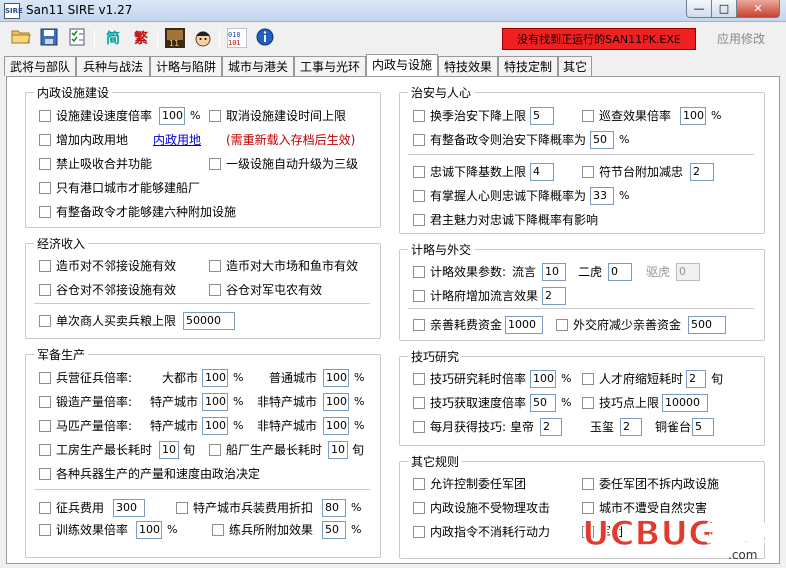 The image size is (786, 568). What do you see at coordinates (215, 426) in the screenshot?
I see `stable-special-input: 100` at bounding box center [215, 426].